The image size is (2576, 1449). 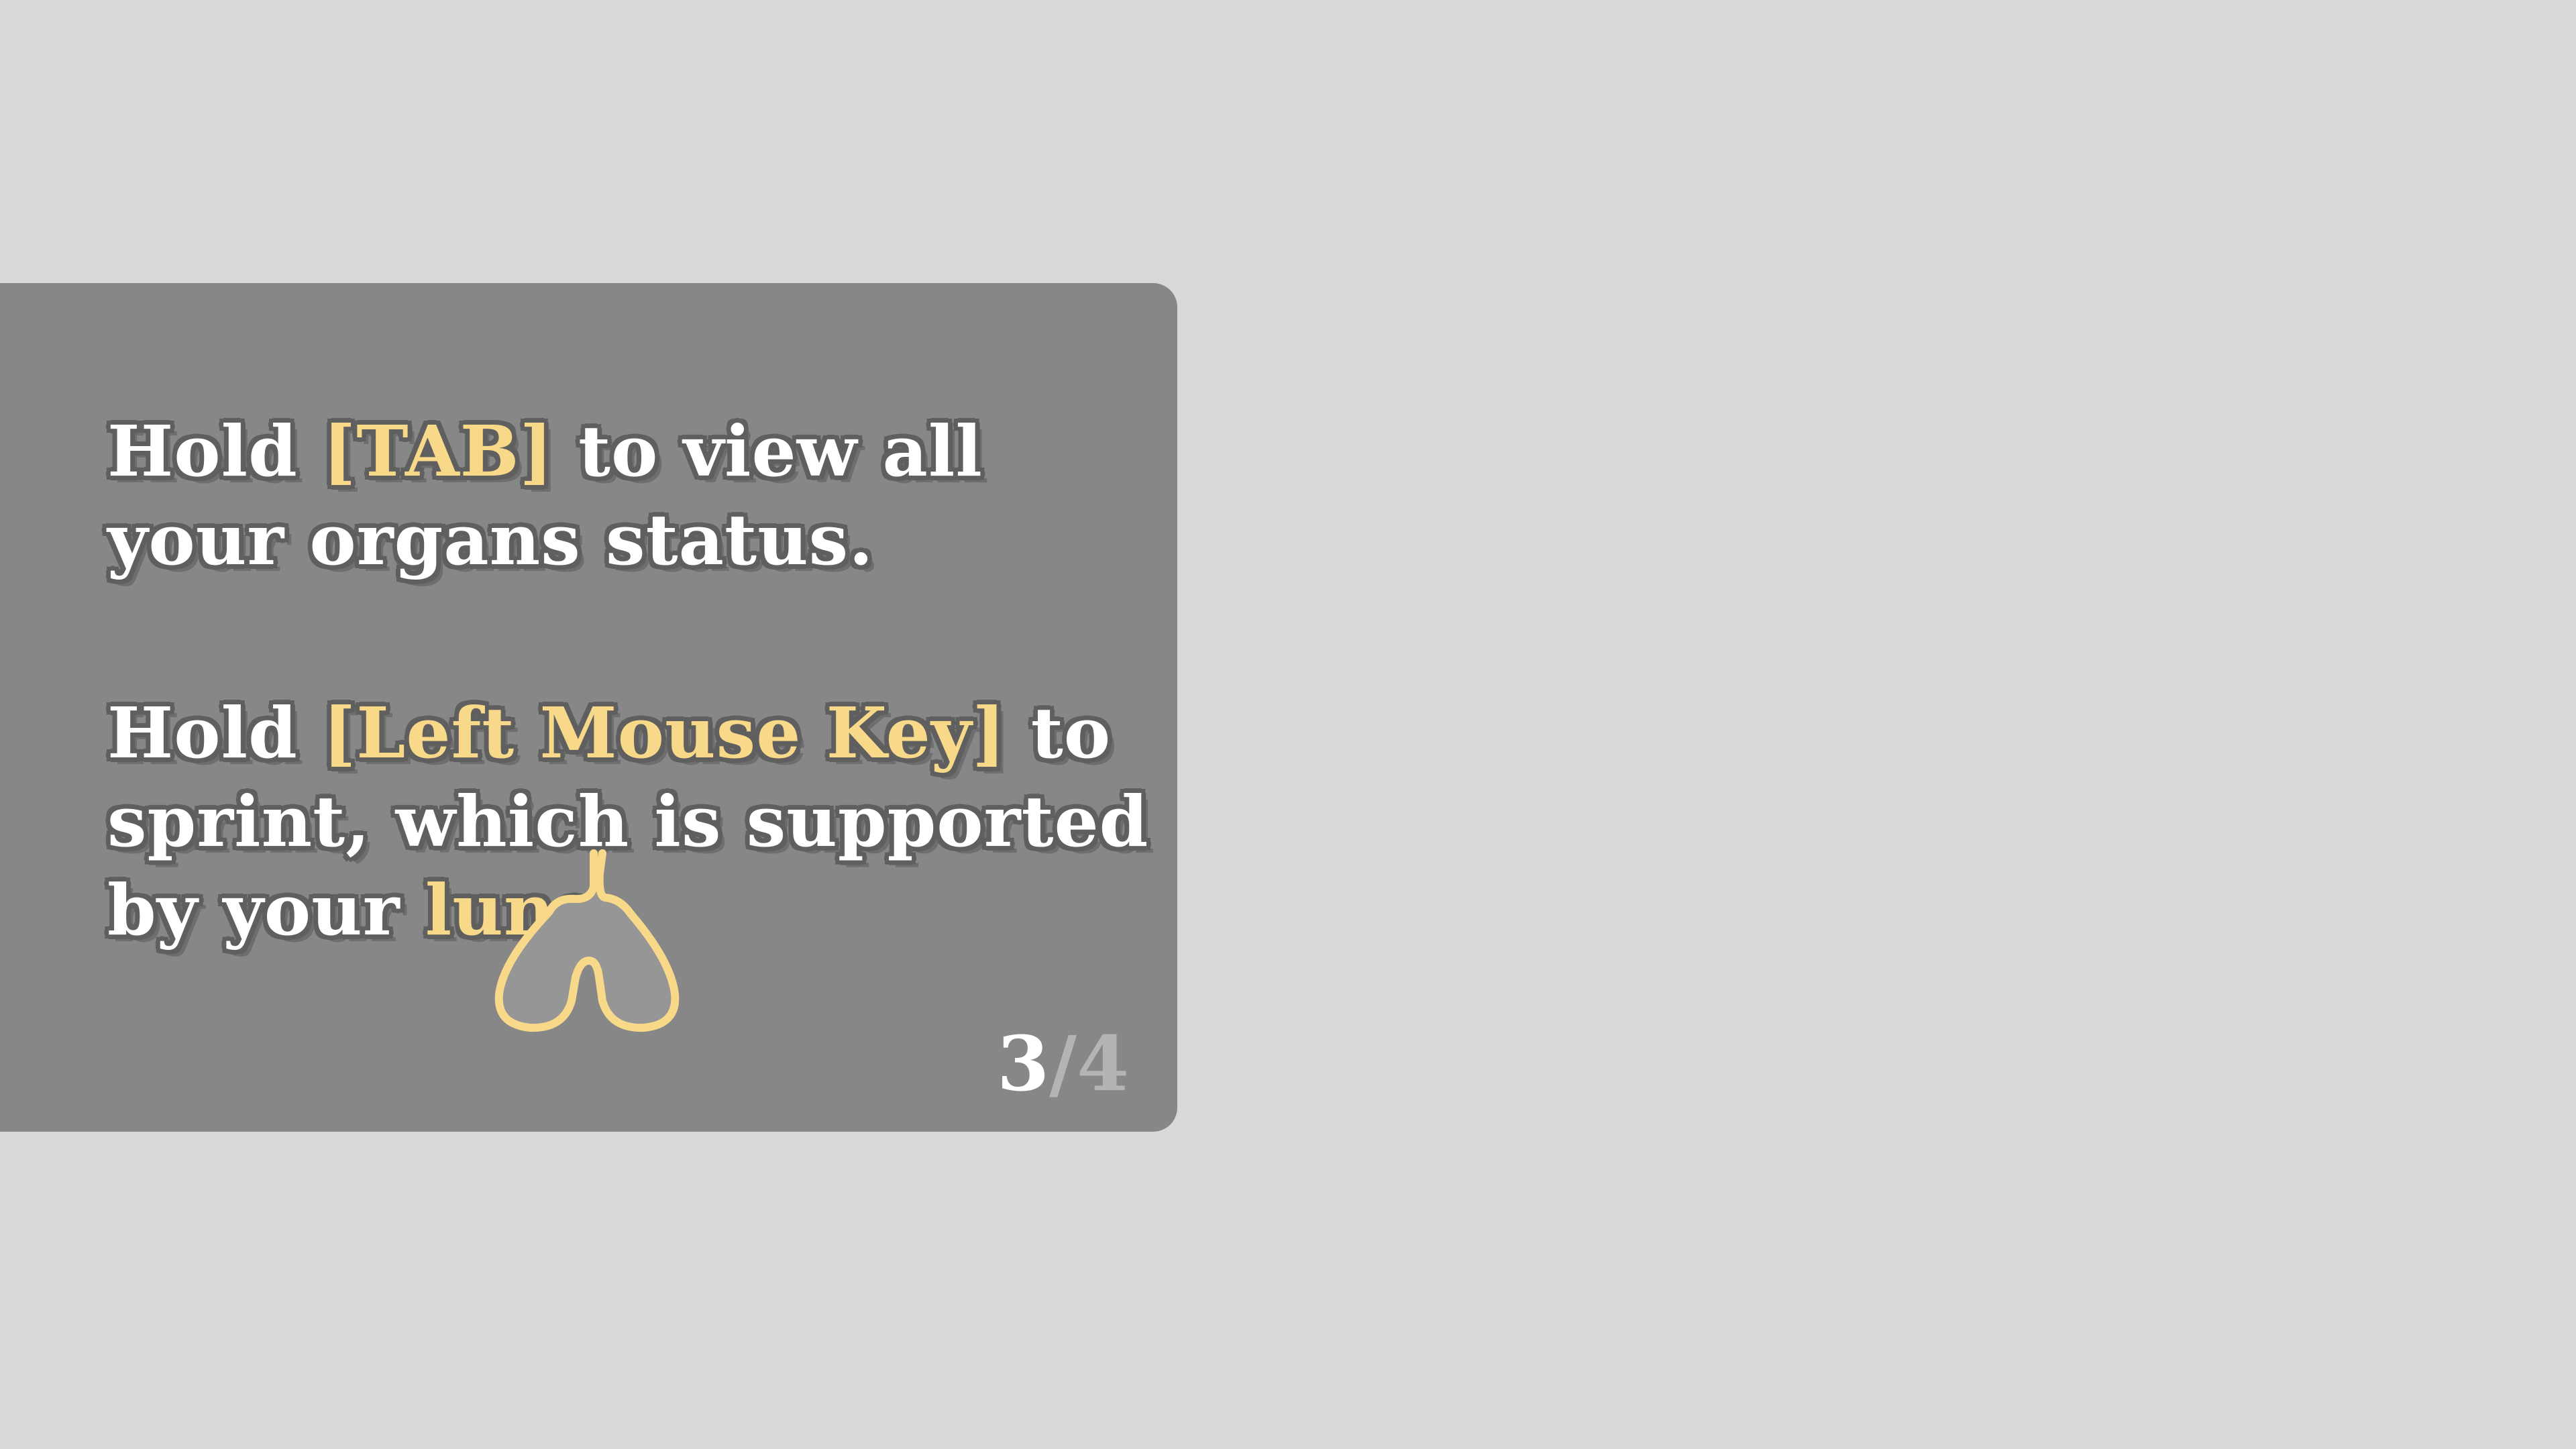 What do you see at coordinates (1103, 1064) in the screenshot?
I see `page-total: 4` at bounding box center [1103, 1064].